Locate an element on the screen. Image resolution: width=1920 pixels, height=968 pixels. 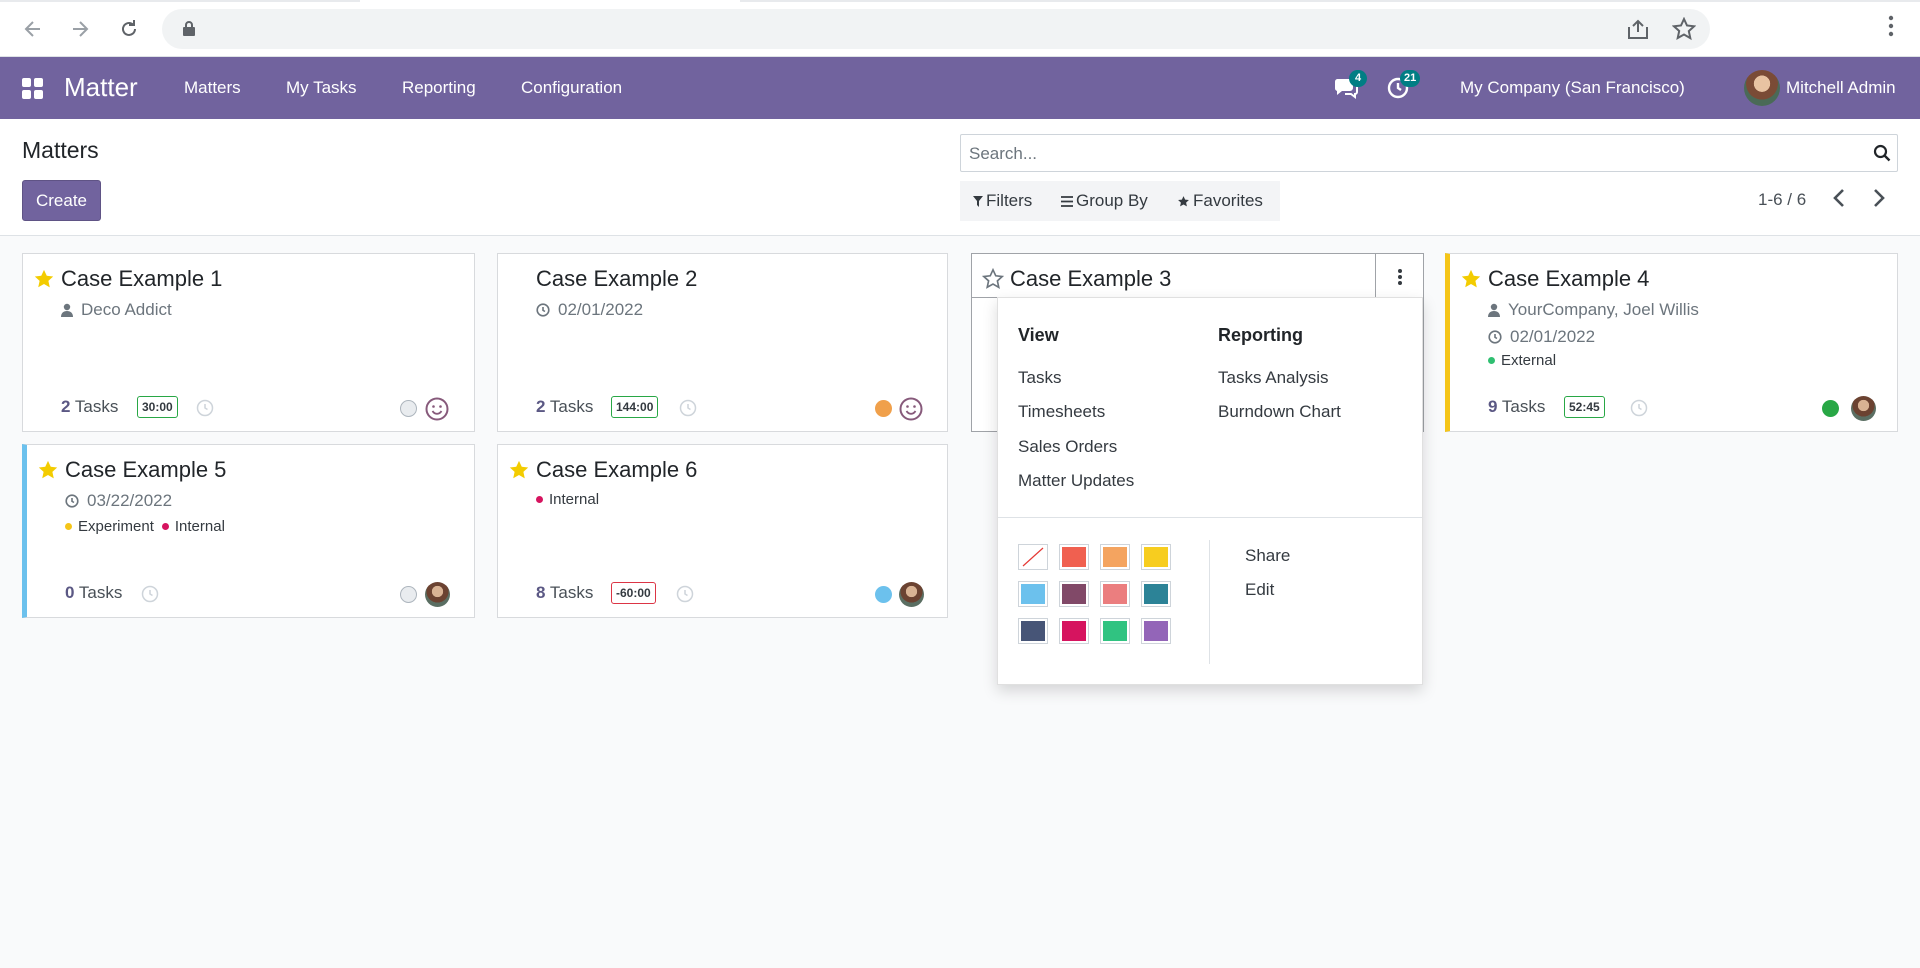
allocated-time-badge: 52:45 is located at coordinates (1584, 407).